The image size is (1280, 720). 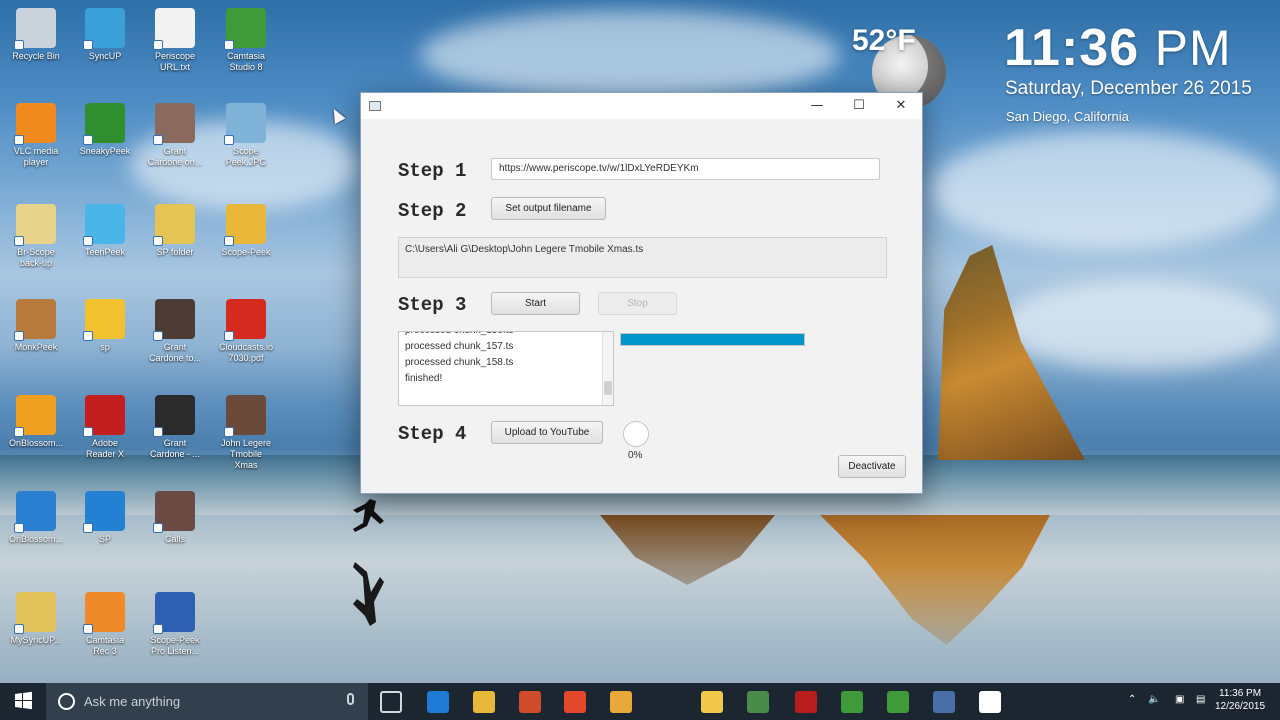 I want to click on upload-youtube-button: Upload to YouTube, so click(x=547, y=432).